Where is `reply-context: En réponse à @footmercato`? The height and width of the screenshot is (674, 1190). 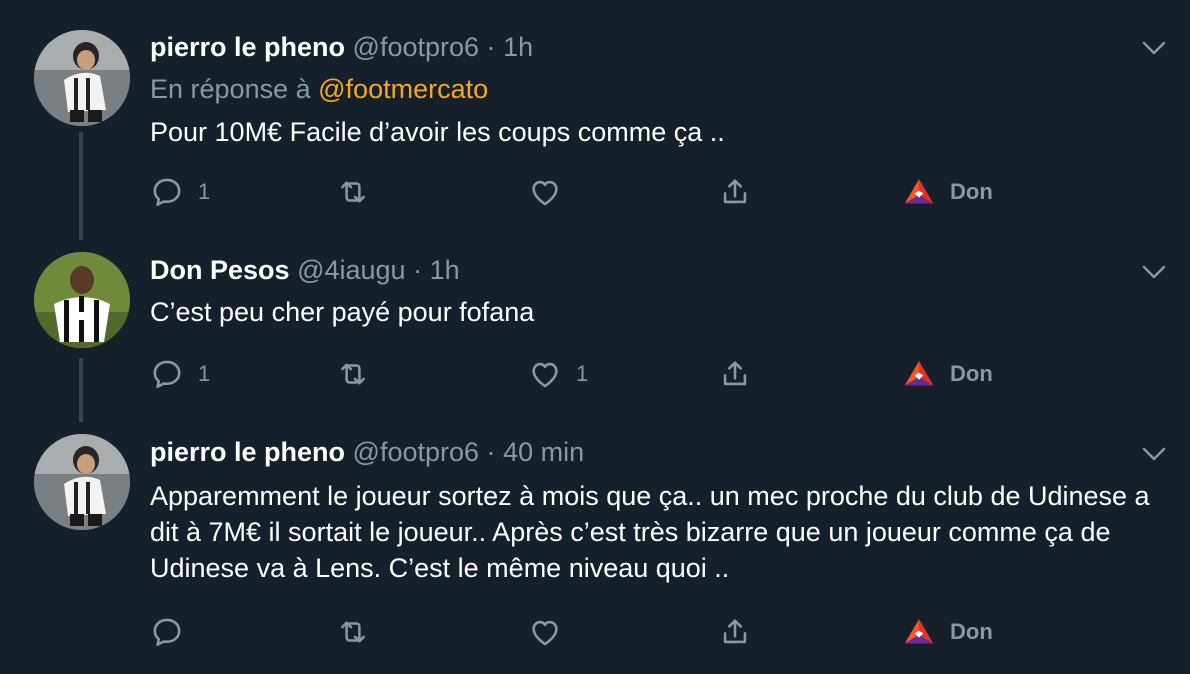 reply-context: En réponse à @footmercato is located at coordinates (319, 89).